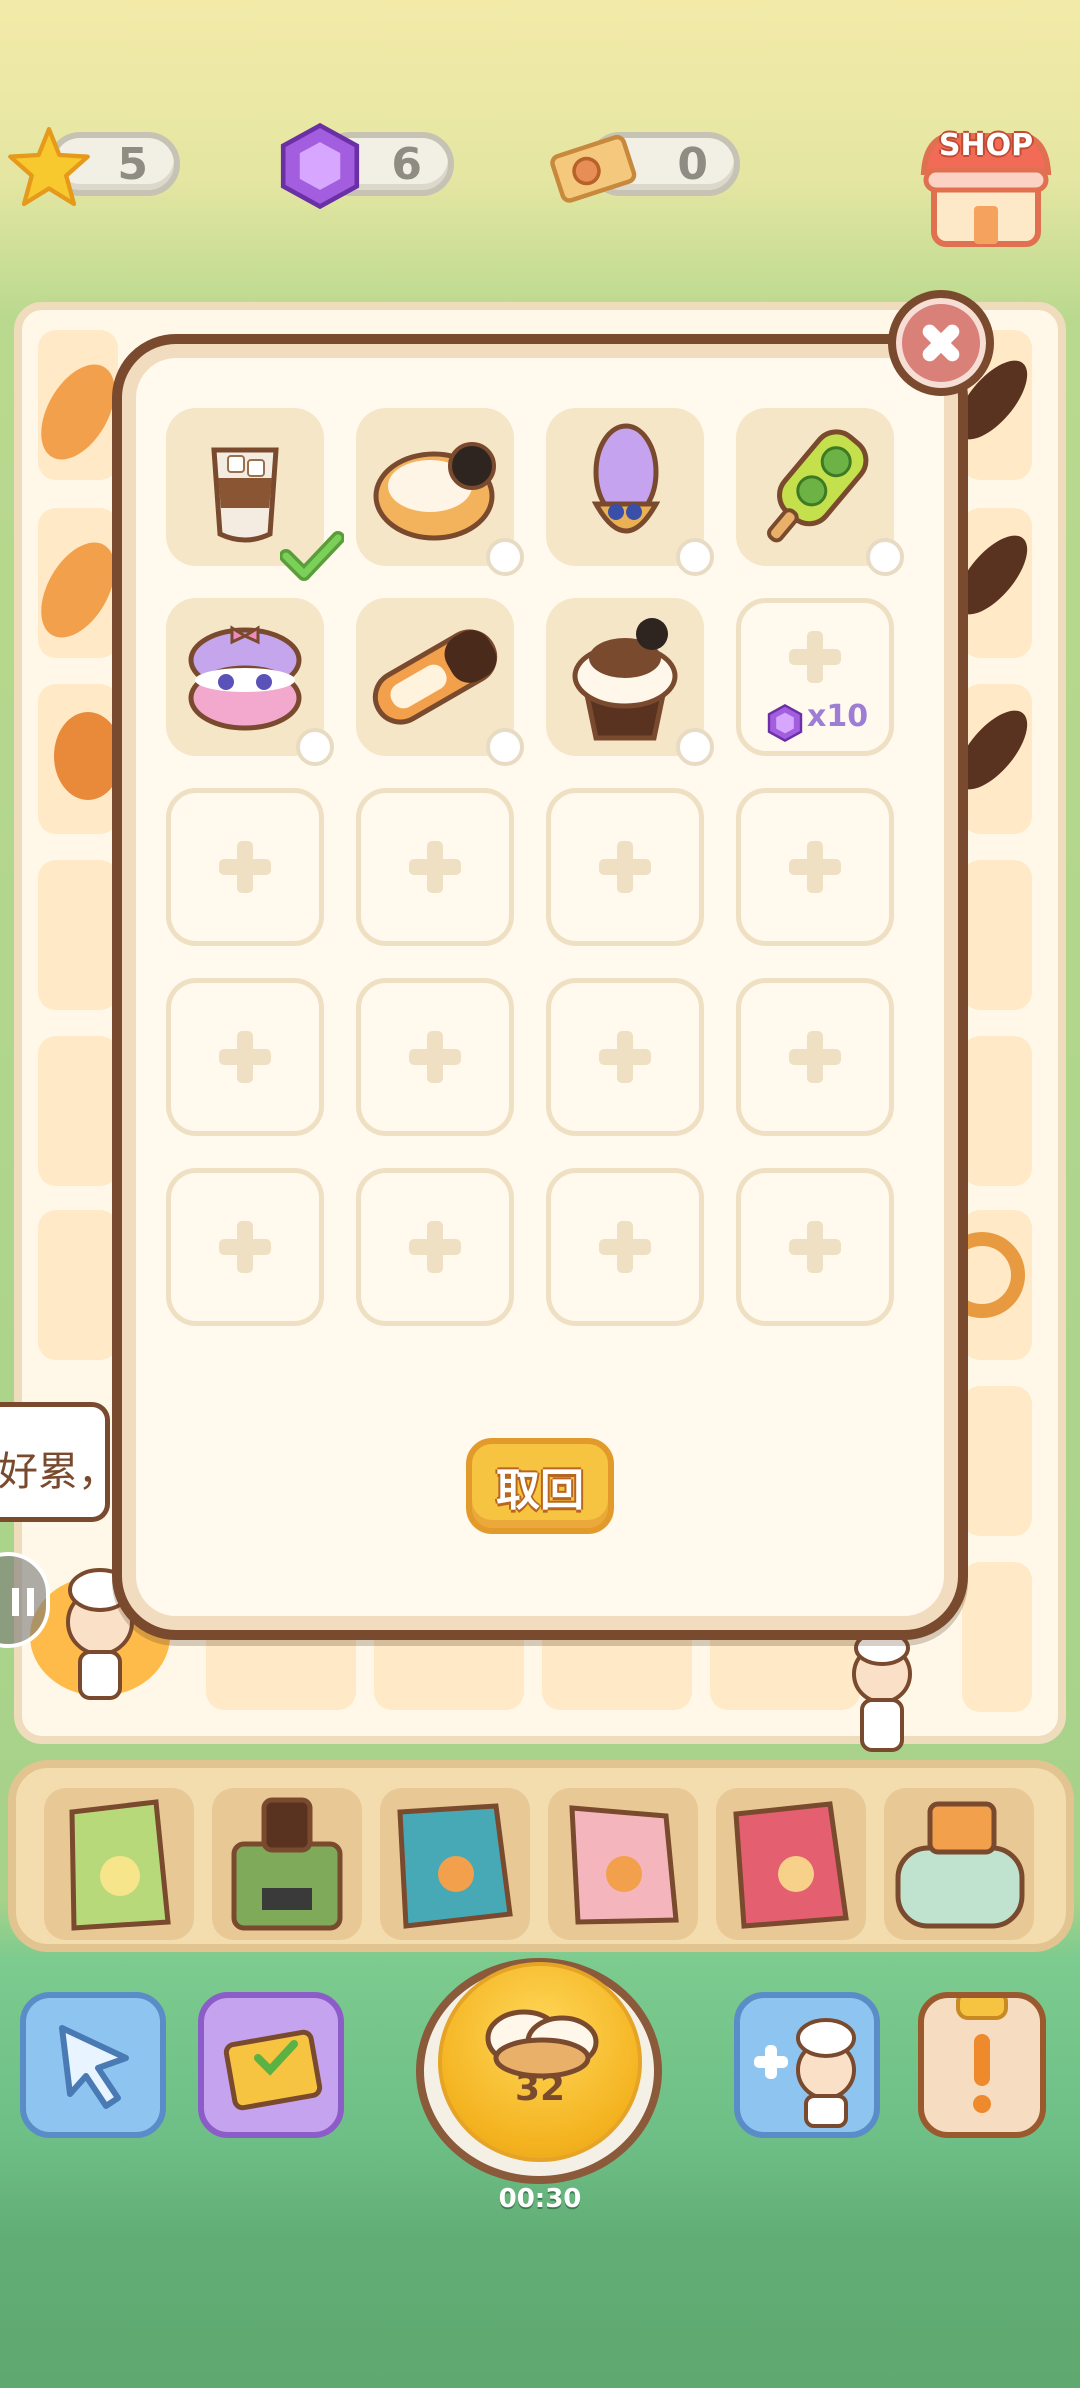  I want to click on cursor-icon, so click(94, 2067).